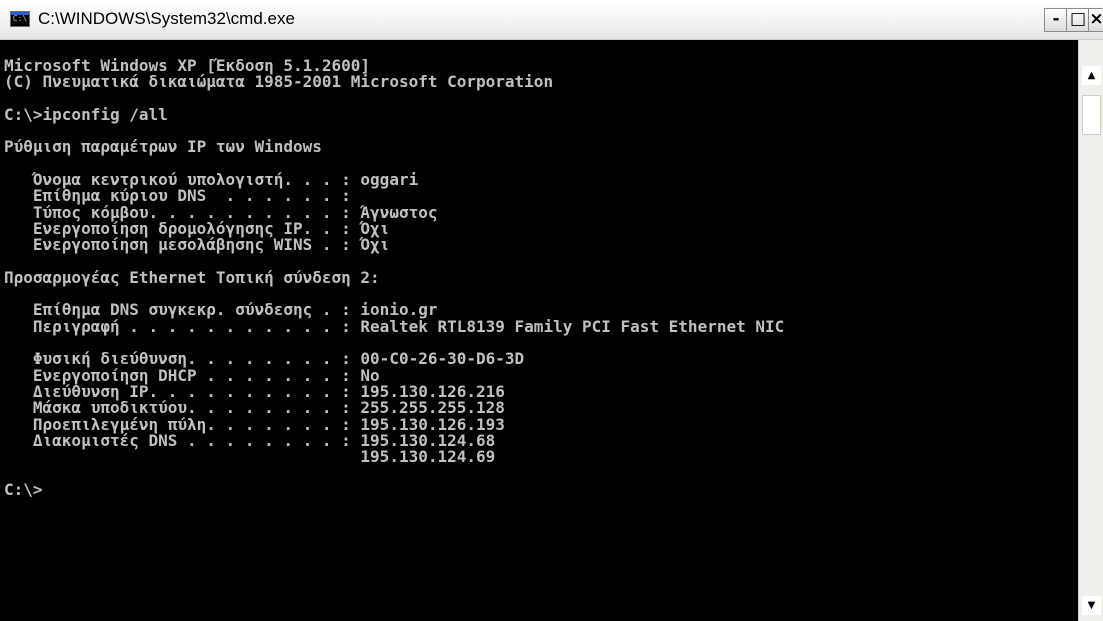  What do you see at coordinates (1090, 330) in the screenshot?
I see `vertical-scrollbar: ▲ ▼` at bounding box center [1090, 330].